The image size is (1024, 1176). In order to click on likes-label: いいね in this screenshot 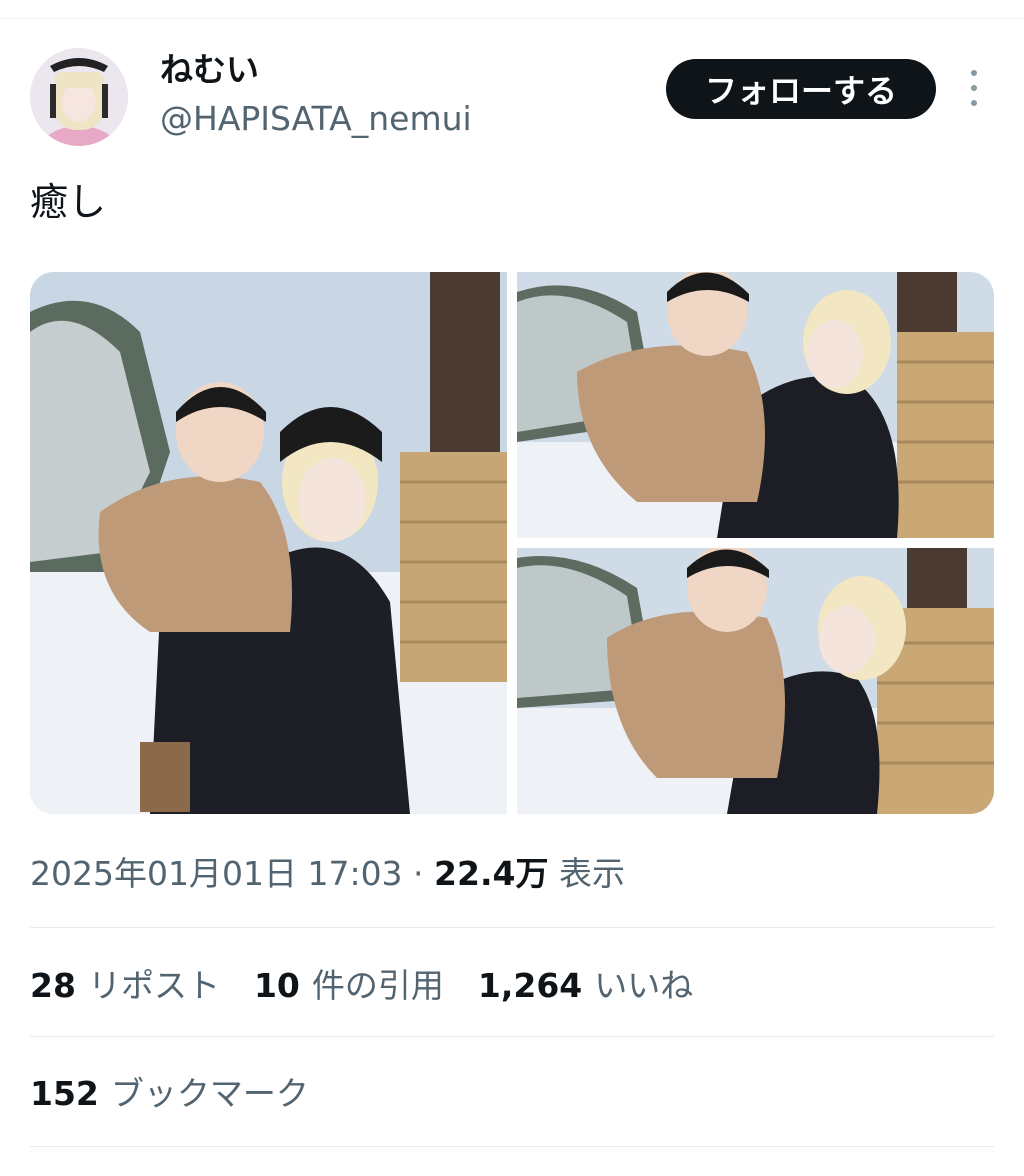, I will do `click(644, 985)`.